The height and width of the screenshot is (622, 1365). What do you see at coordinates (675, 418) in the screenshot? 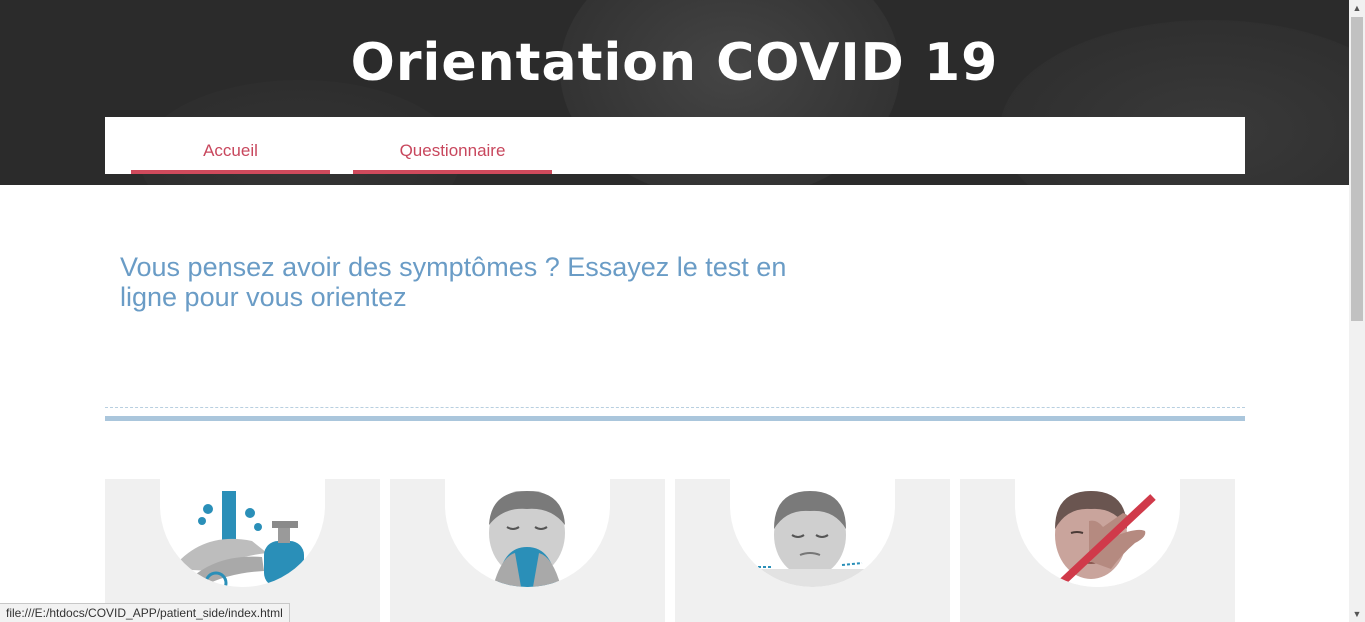
I see `divider-solid` at bounding box center [675, 418].